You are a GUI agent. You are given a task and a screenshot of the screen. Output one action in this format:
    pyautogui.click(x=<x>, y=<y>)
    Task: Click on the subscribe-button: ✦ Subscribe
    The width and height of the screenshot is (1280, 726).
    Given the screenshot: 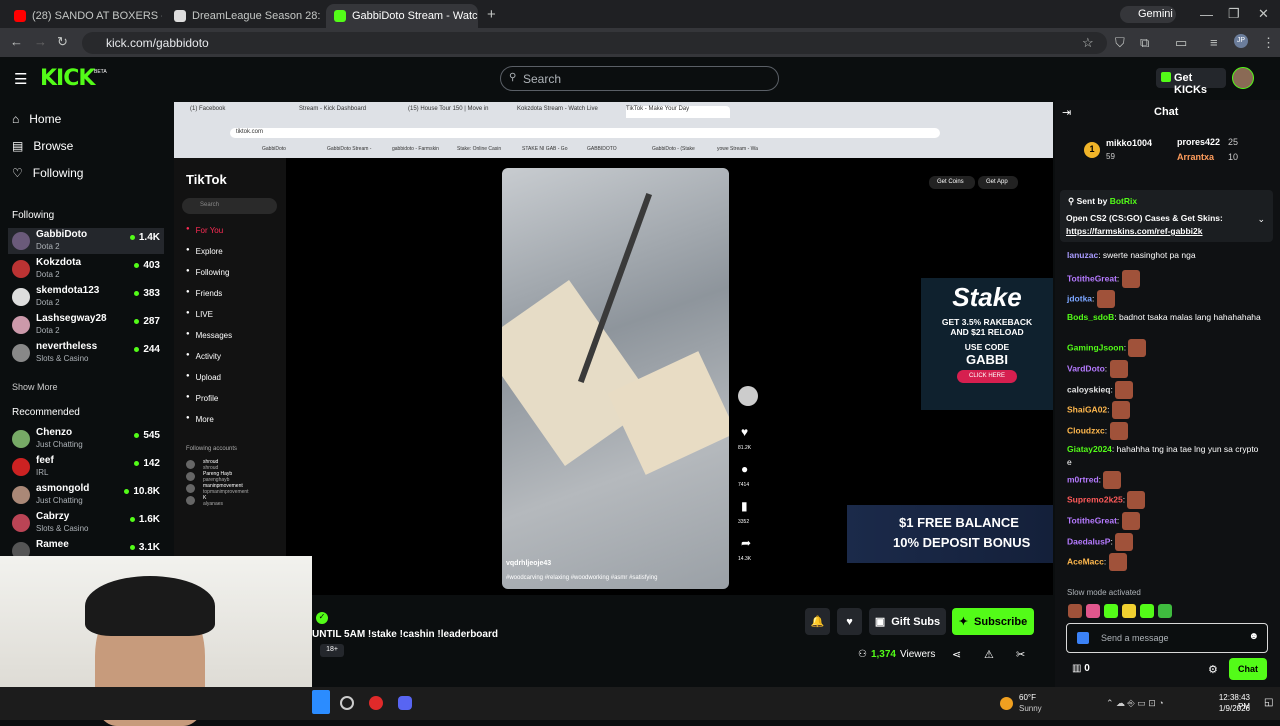 What is the action you would take?
    pyautogui.click(x=993, y=621)
    